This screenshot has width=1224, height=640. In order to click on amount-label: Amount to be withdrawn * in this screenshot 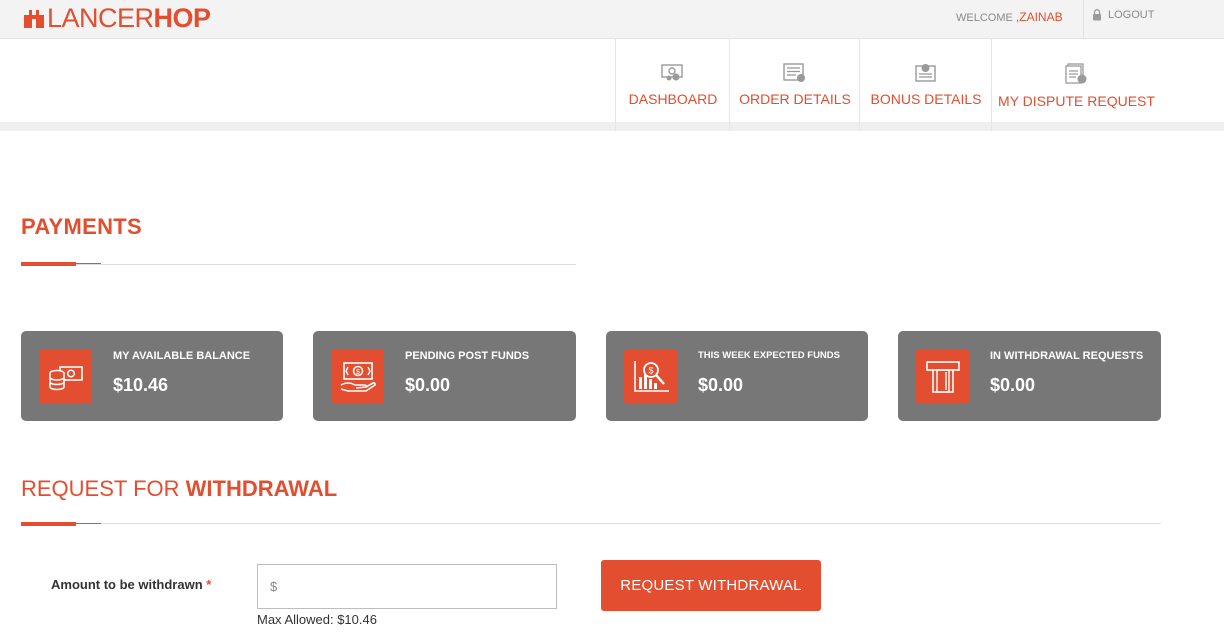, I will do `click(131, 584)`.